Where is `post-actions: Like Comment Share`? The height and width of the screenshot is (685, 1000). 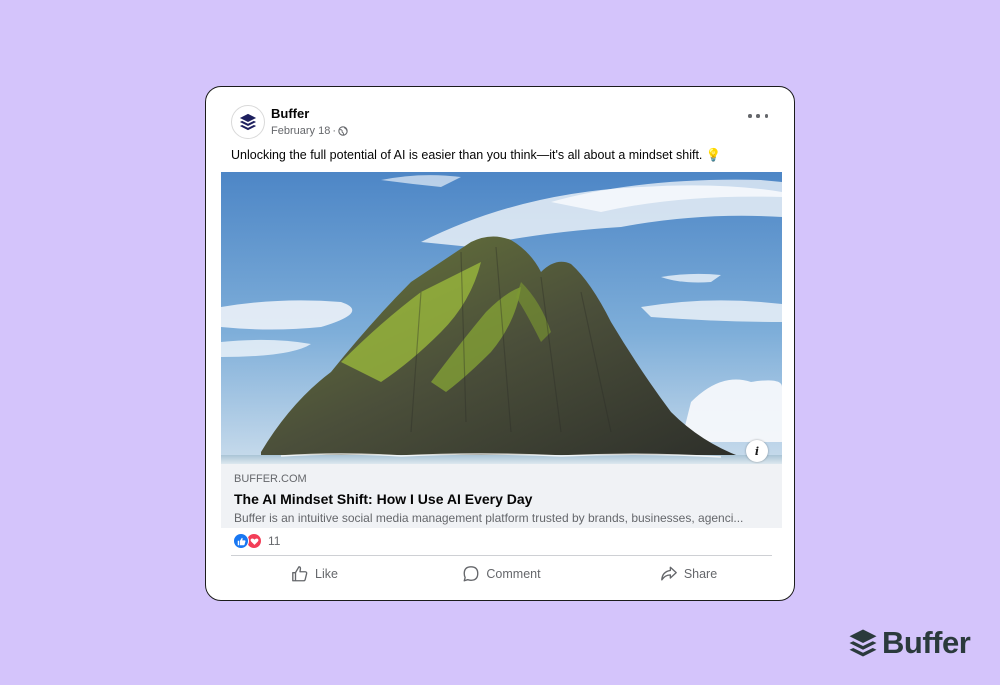 post-actions: Like Comment Share is located at coordinates (501, 574).